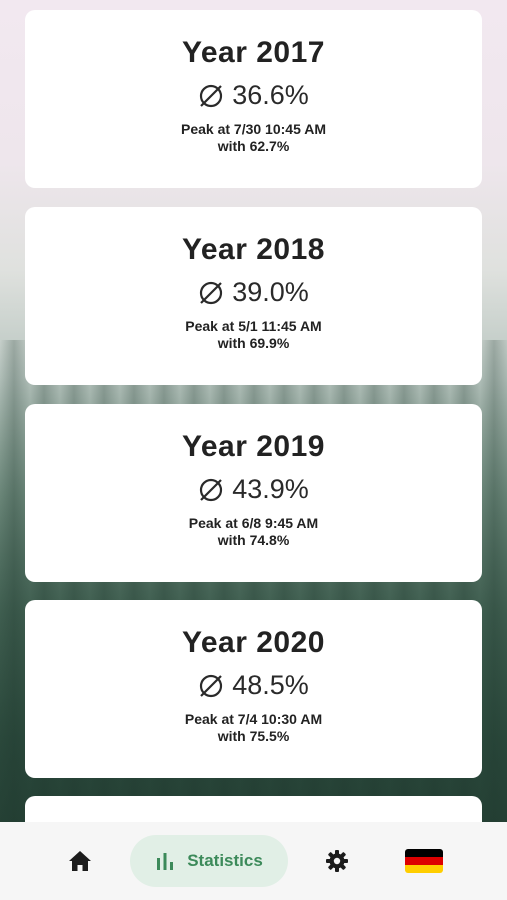 The image size is (507, 900). I want to click on nav-statistics-button: Statistics, so click(209, 861).